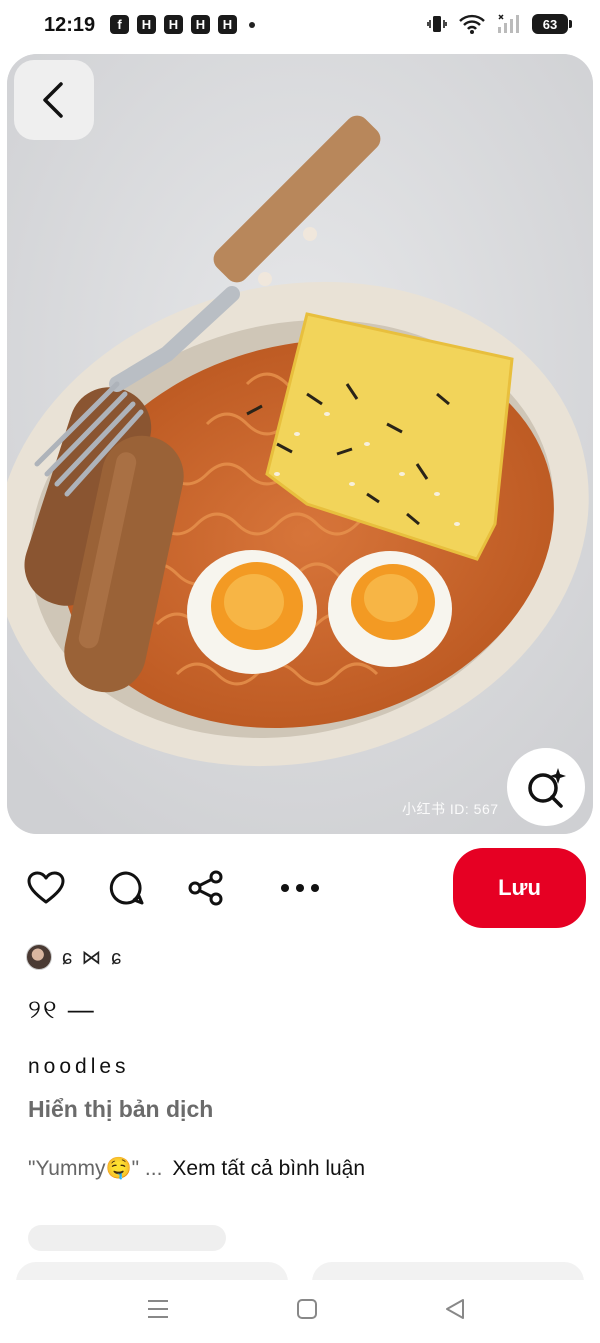  I want to click on comment-bubble-icon, so click(126, 888).